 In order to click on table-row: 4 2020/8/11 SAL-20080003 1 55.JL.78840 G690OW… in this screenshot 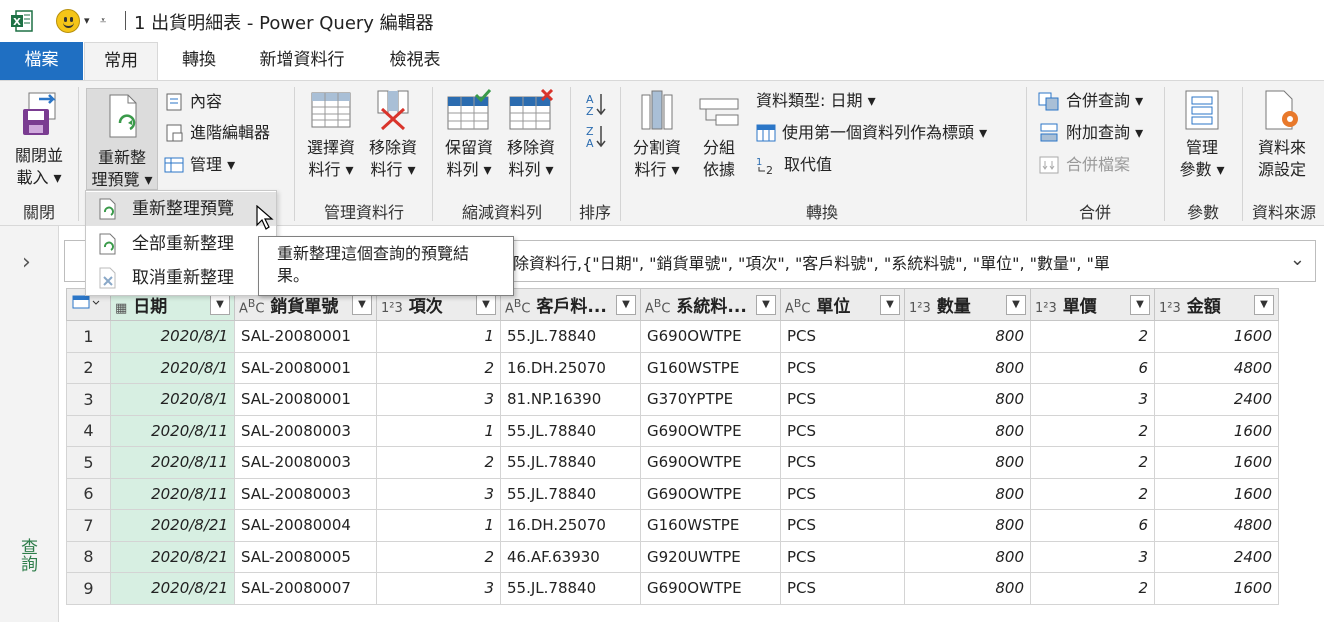, I will do `click(672, 430)`.